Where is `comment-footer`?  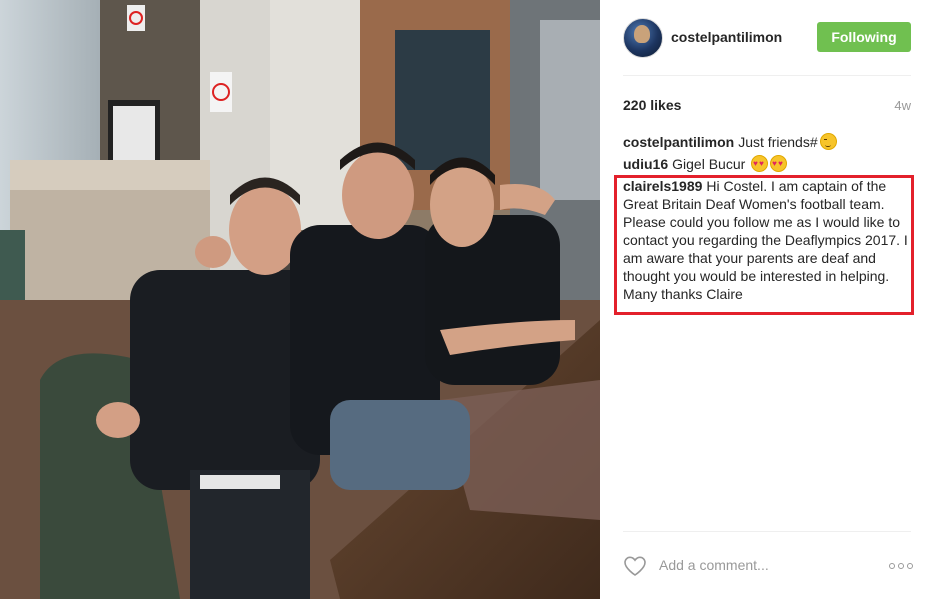
comment-footer is located at coordinates (768, 566).